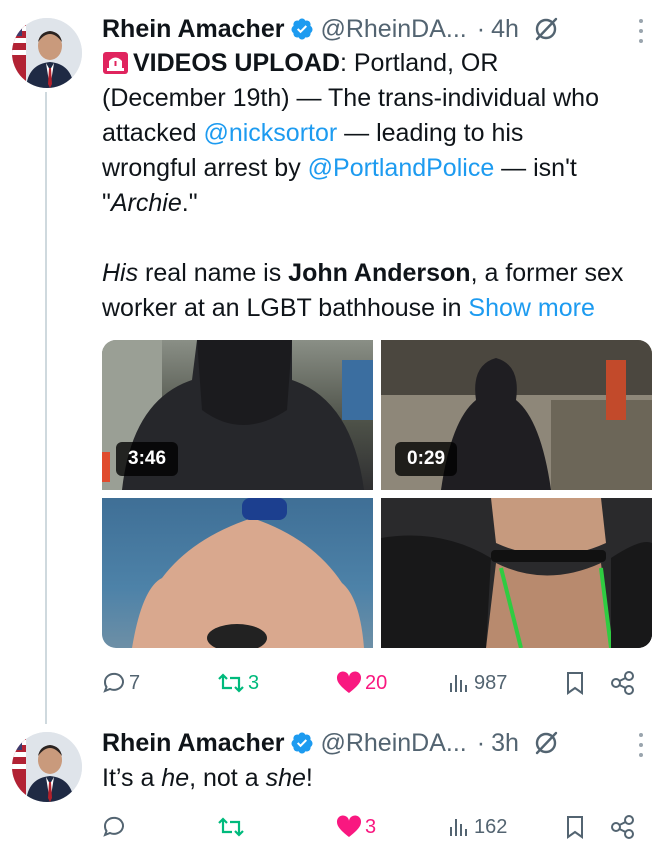 The width and height of the screenshot is (668, 847). I want to click on mention-link: @nicksortor, so click(270, 133).